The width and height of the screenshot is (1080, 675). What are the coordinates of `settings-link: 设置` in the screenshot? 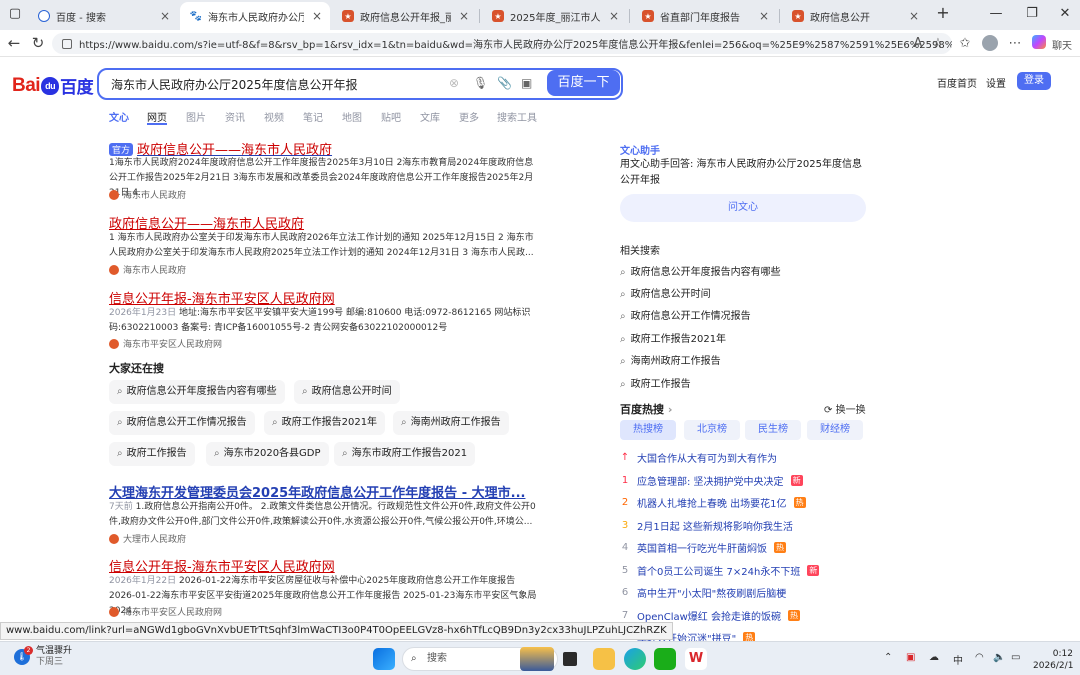 It's located at (996, 82).